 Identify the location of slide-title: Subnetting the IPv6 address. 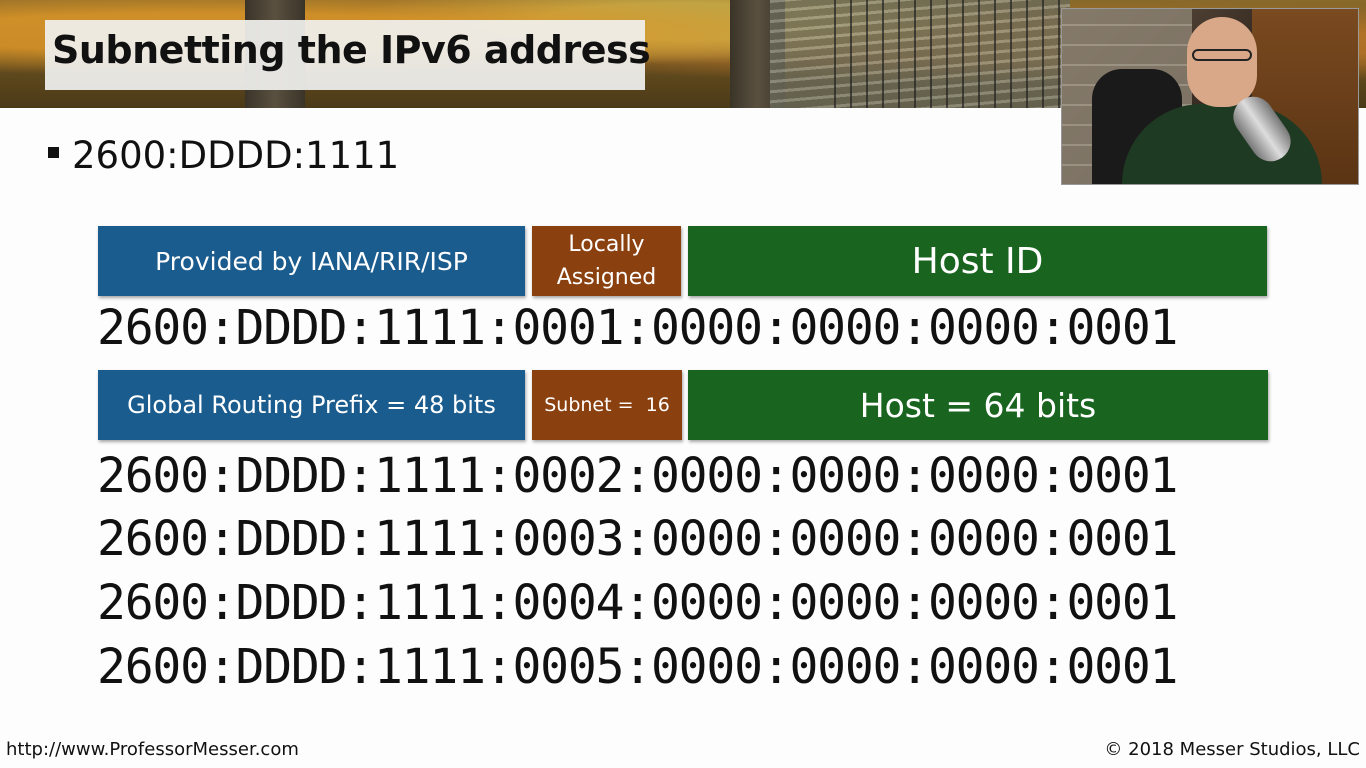
(351, 50).